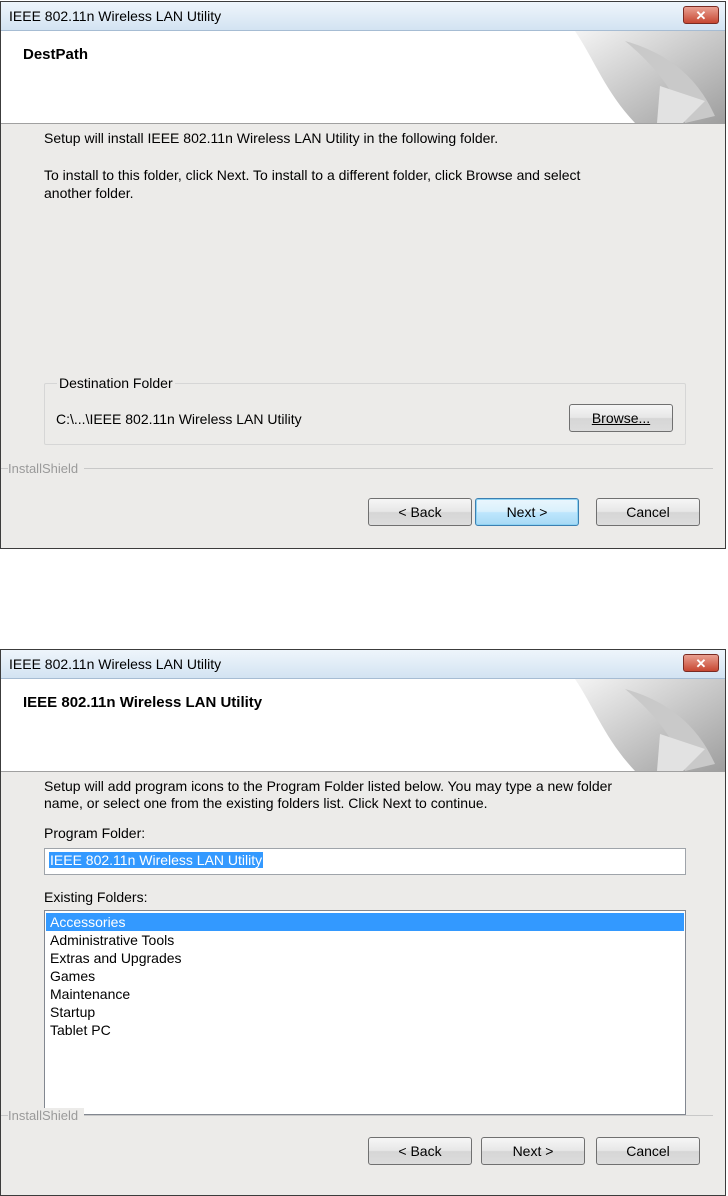  Describe the element at coordinates (363, 77) in the screenshot. I see `header-banner: DestPath` at that location.